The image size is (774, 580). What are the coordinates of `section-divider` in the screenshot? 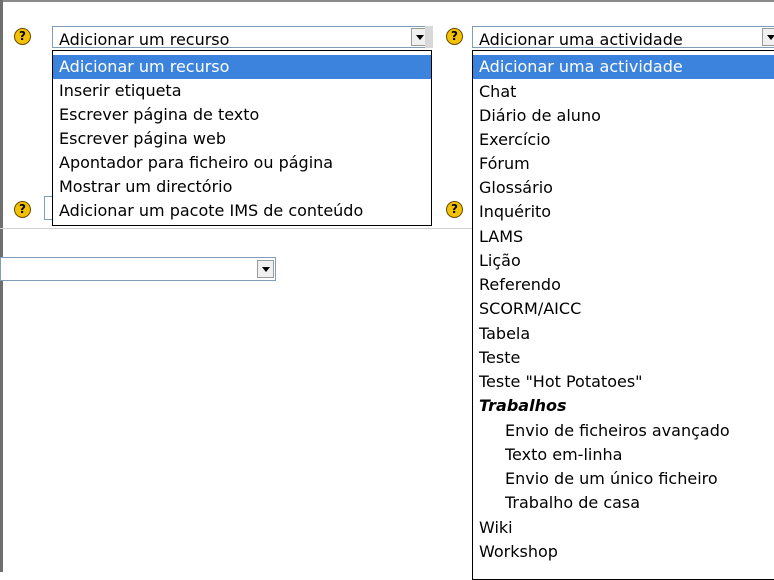 It's located at (236, 228).